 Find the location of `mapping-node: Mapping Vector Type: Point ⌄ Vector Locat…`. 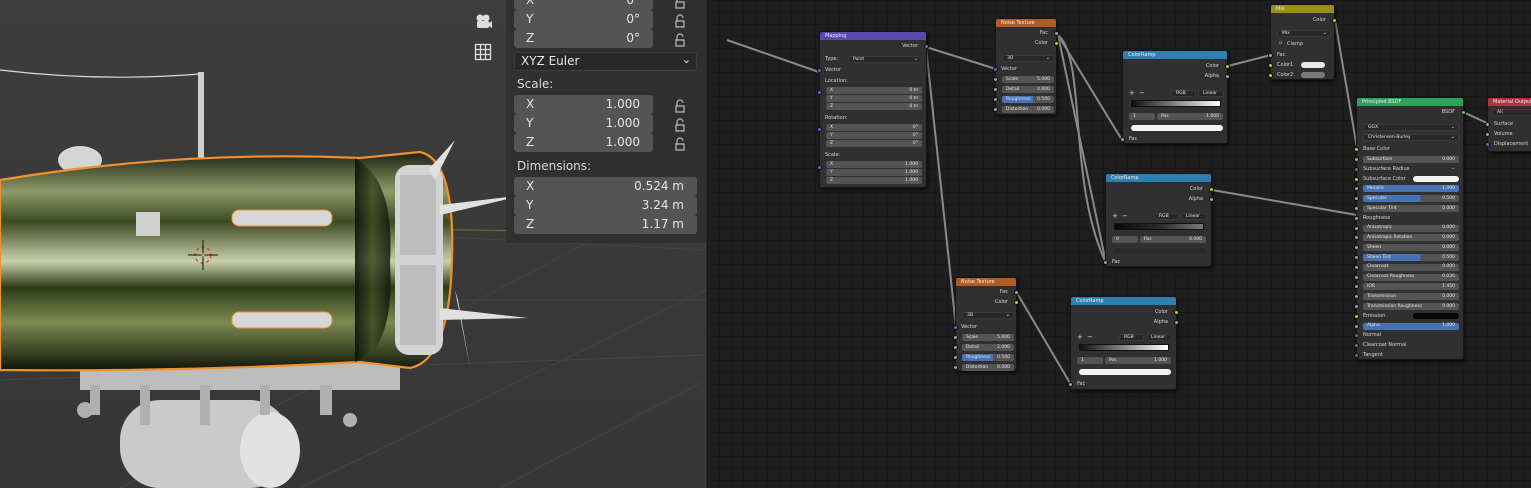

mapping-node: Mapping Vector Type: Point ⌄ Vector Locat… is located at coordinates (873, 109).